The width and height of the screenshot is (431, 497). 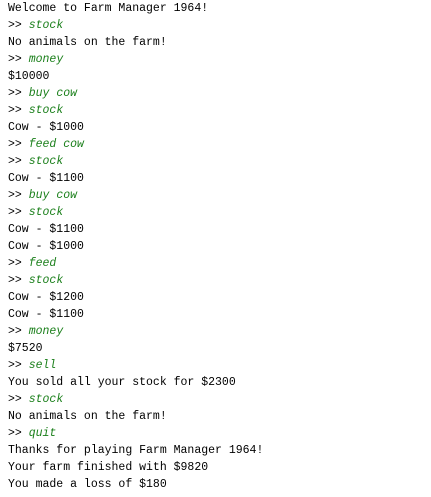 I want to click on command-line: >> feed, so click(x=32, y=263).